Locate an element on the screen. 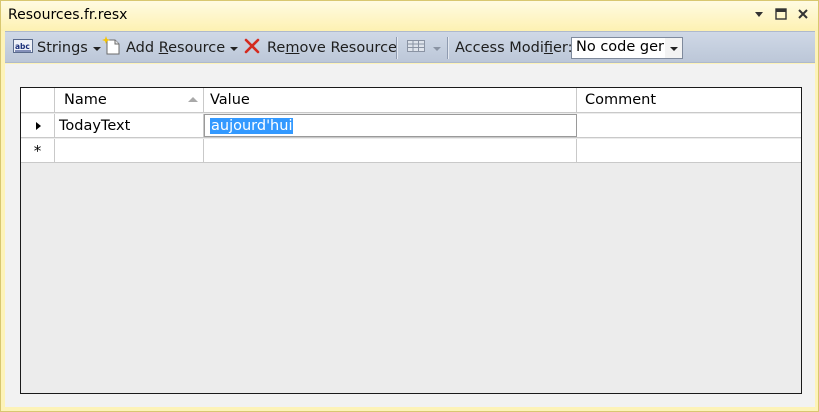  window-controls is located at coordinates (781, 14).